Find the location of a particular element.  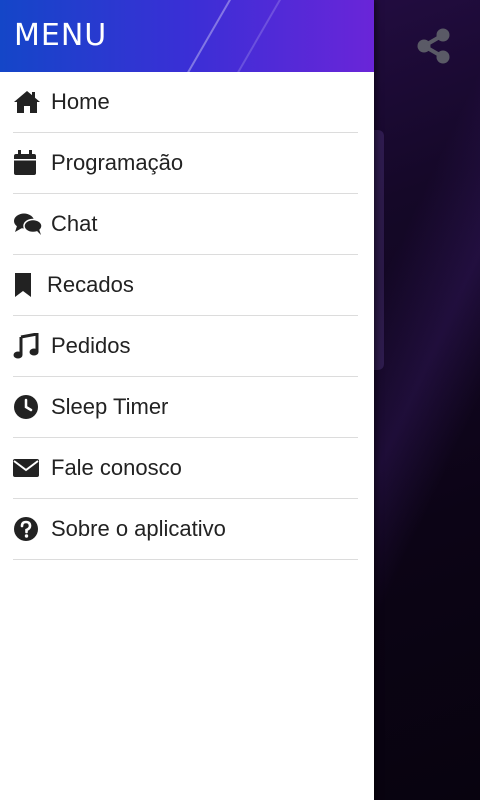

menu-item-programacao: Programação is located at coordinates (185, 163).